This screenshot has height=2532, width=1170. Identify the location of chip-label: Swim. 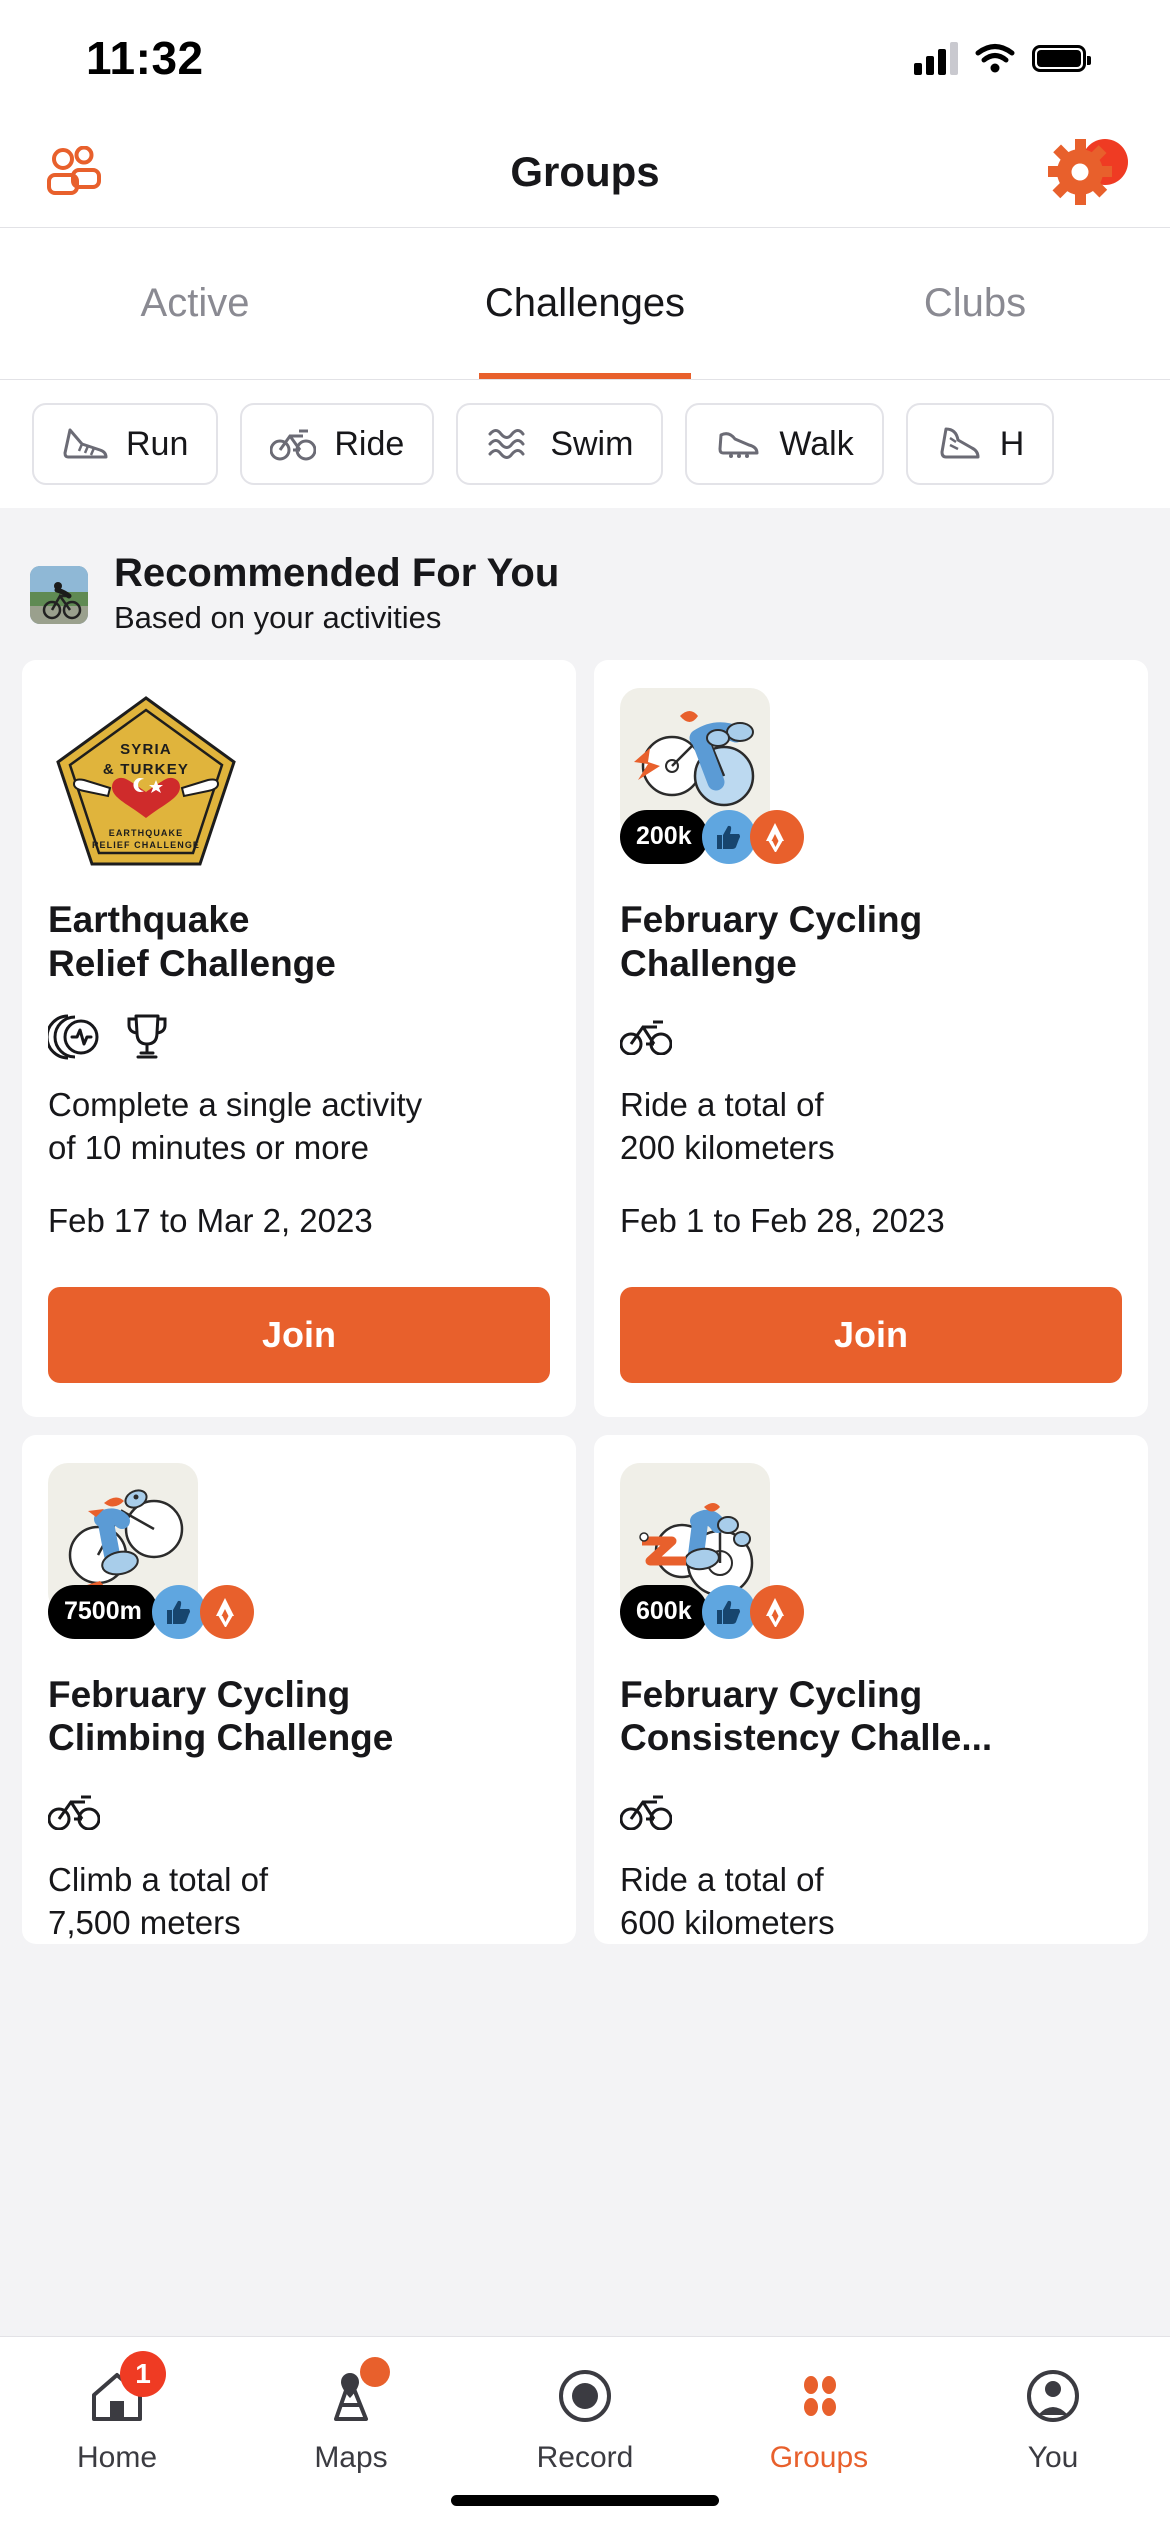
(592, 443).